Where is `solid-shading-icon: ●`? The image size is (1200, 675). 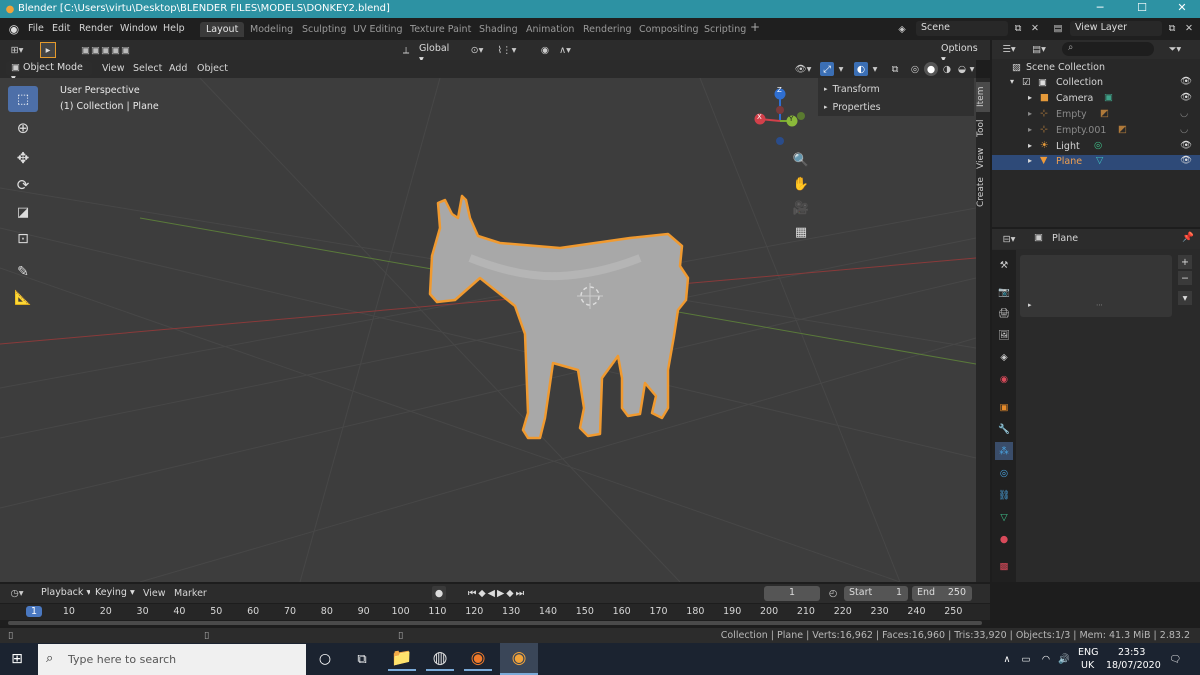
solid-shading-icon: ● is located at coordinates (931, 69).